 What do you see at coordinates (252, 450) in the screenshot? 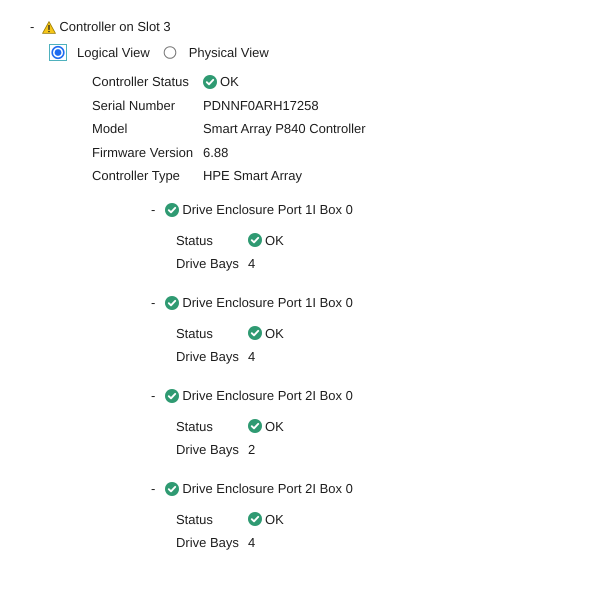
I see `property-value: 2` at bounding box center [252, 450].